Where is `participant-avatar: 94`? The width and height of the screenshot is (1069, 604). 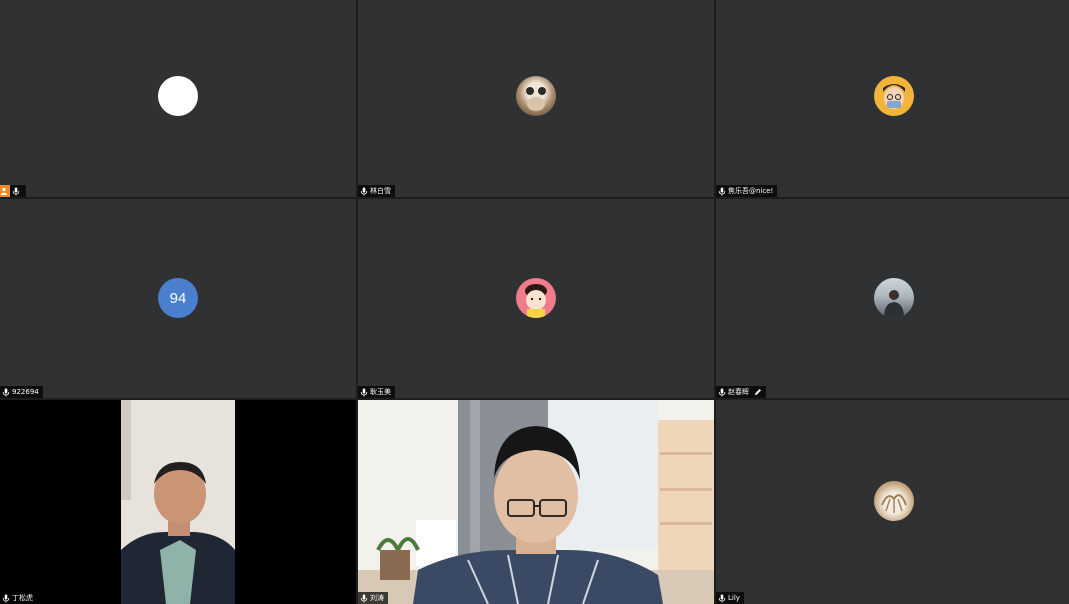 participant-avatar: 94 is located at coordinates (178, 298).